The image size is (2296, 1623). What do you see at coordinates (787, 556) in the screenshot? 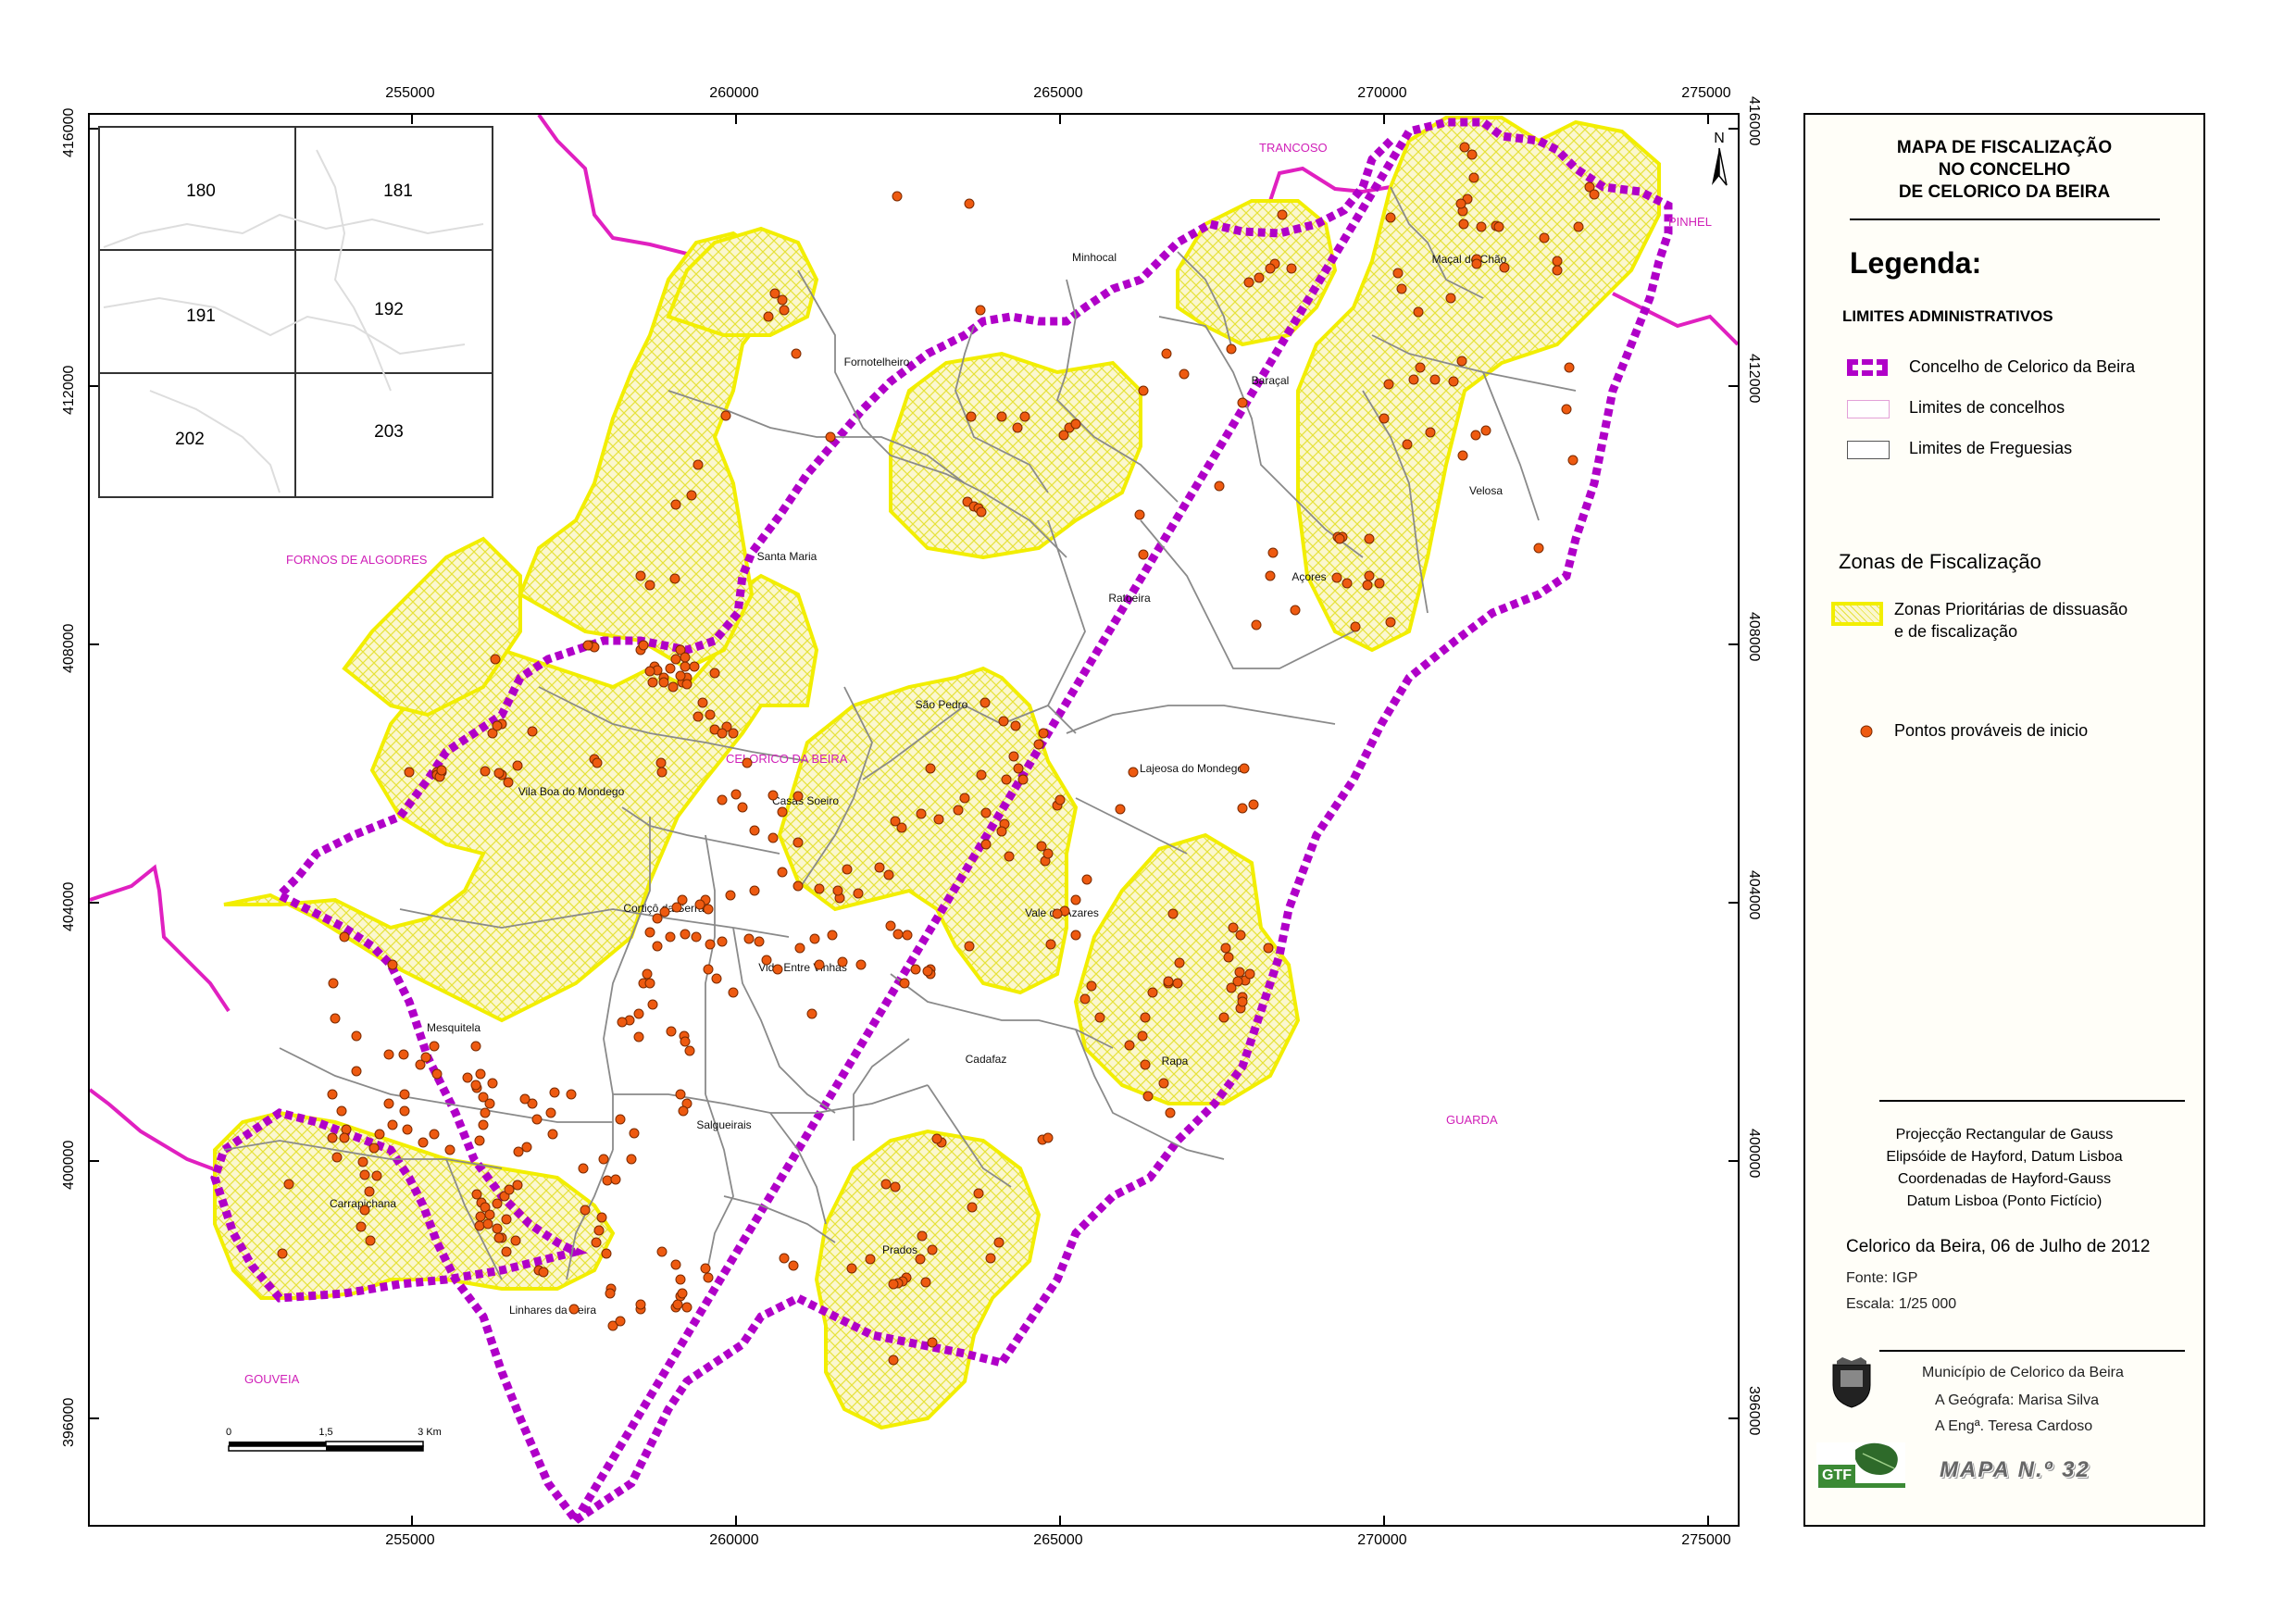
I see `parish-label: Santa Maria` at bounding box center [787, 556].